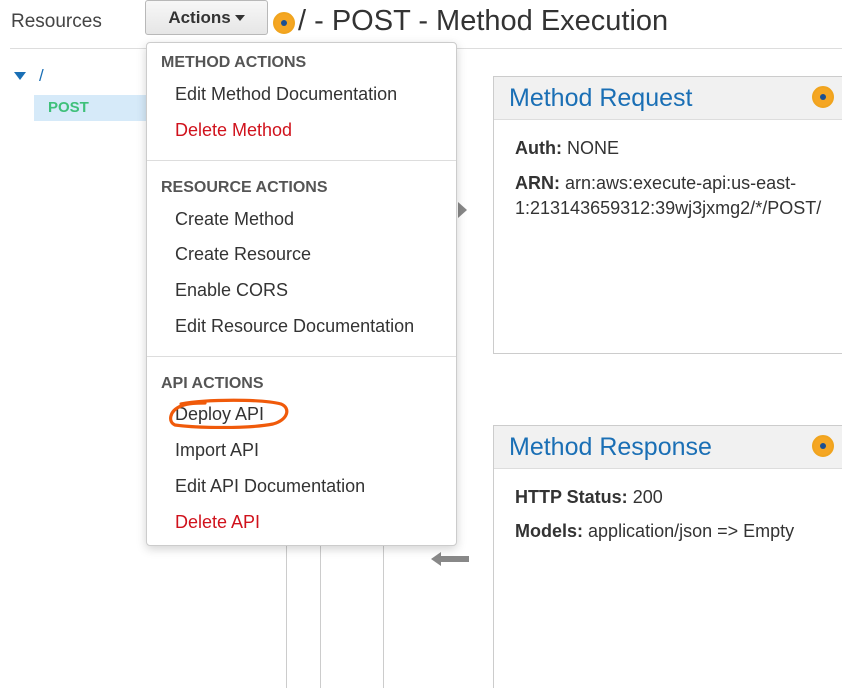  I want to click on menu-item-enable-cors: Enable CORS, so click(231, 290).